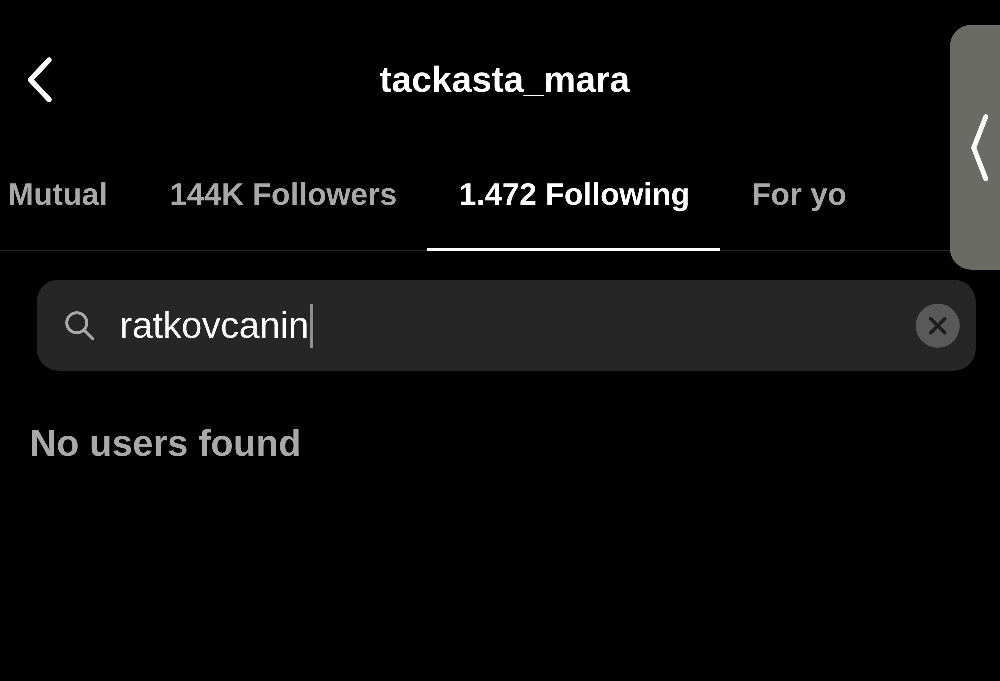 Image resolution: width=1000 pixels, height=681 pixels. I want to click on empty-message: No users found, so click(166, 444).